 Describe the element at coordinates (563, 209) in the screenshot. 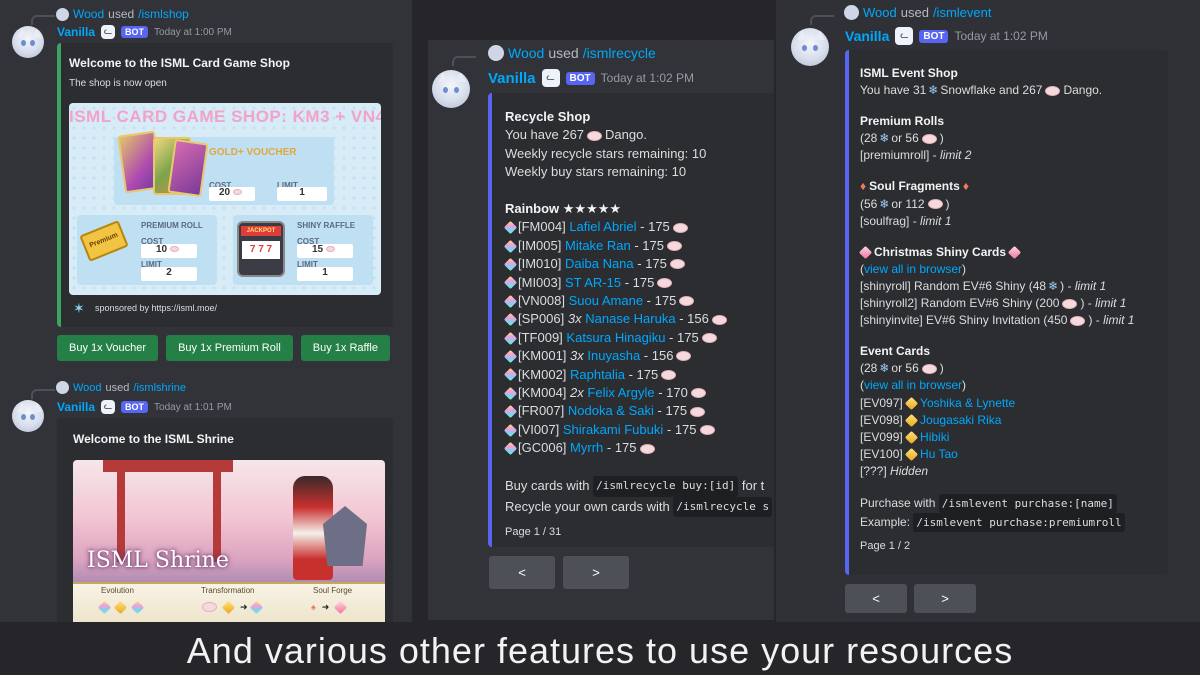

I see `rainbow-heading: Rainbow ★★★★★` at that location.